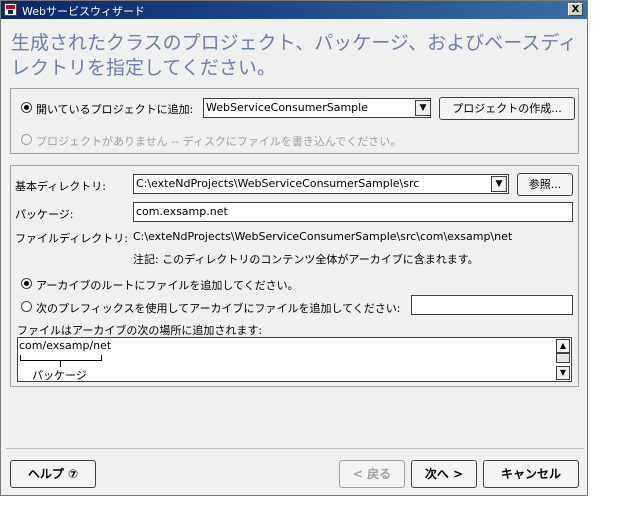  What do you see at coordinates (295, 448) in the screenshot?
I see `footer-divider` at bounding box center [295, 448].